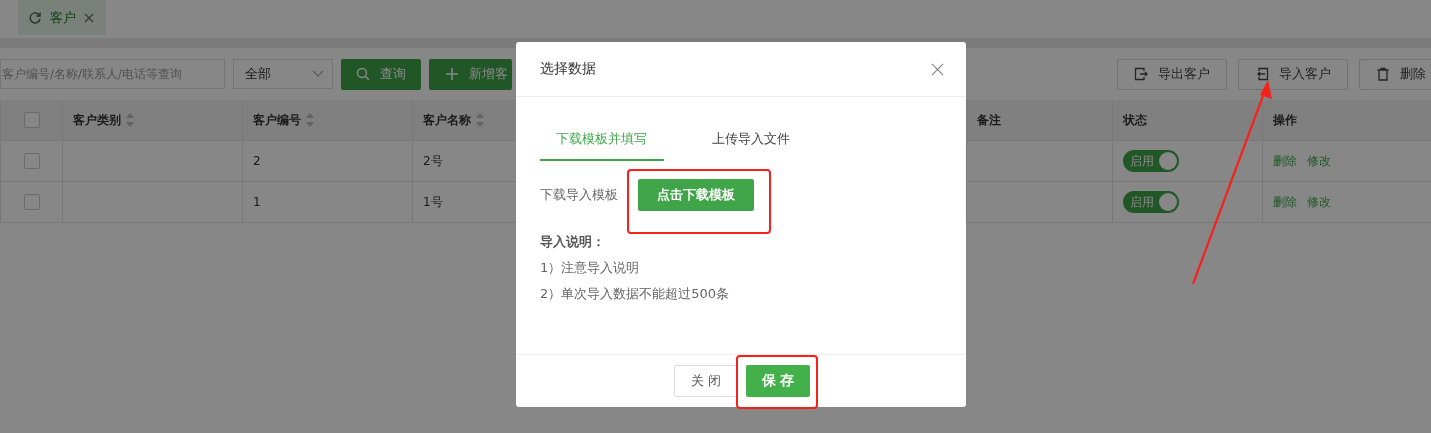 This screenshot has height=433, width=1431. Describe the element at coordinates (1285, 120) in the screenshot. I see `column-header: 操作` at that location.